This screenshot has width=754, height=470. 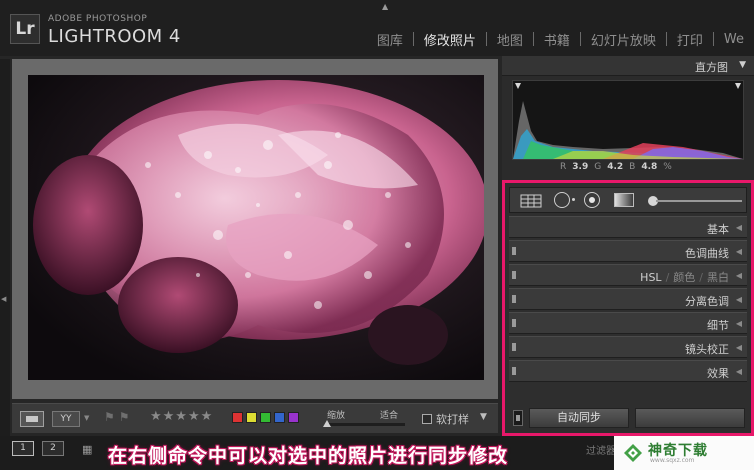 What do you see at coordinates (598, 167) in the screenshot?
I see `green-label: G` at bounding box center [598, 167].